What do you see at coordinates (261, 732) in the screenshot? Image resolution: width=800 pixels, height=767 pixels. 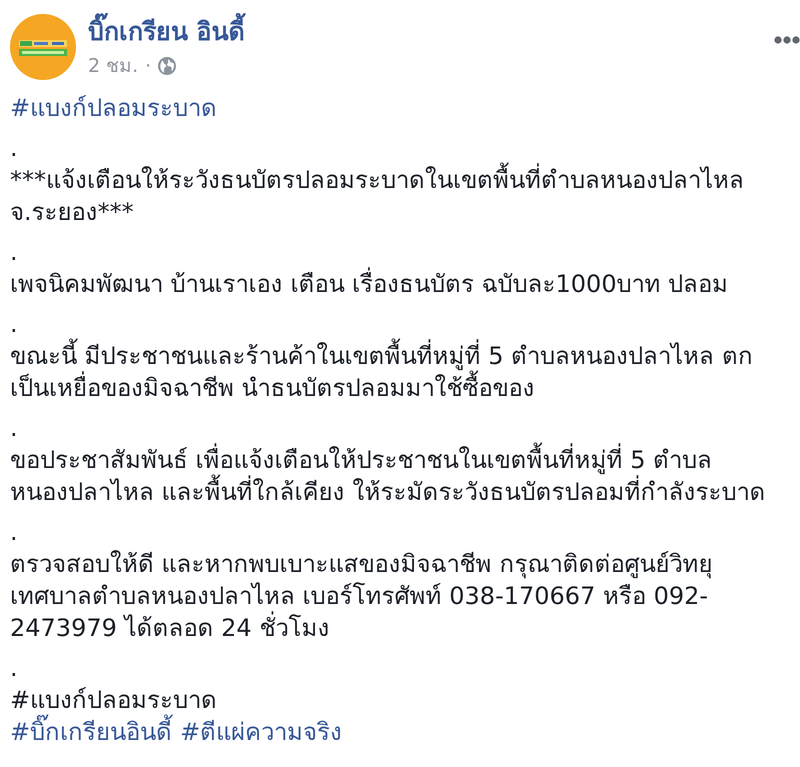 I see `hashtag-link: #ตีแผ่ความจริง` at bounding box center [261, 732].